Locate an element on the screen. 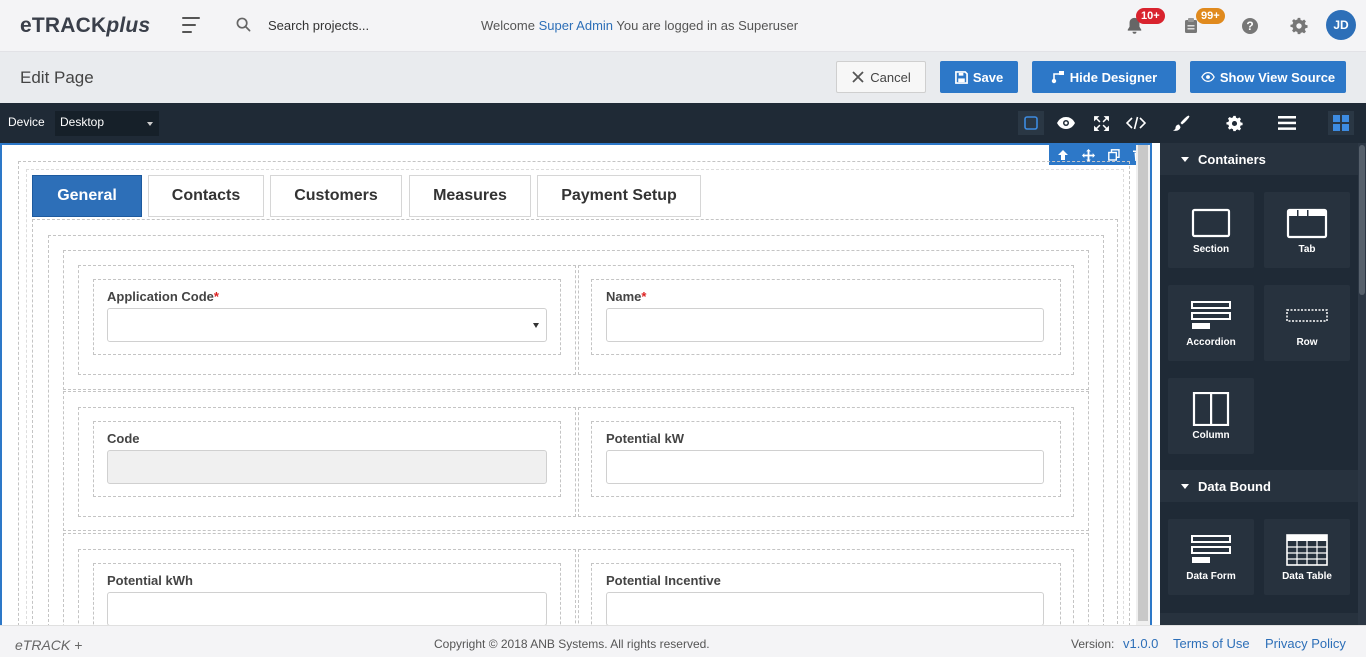 Image resolution: width=1366 pixels, height=657 pixels. tile-column: Column is located at coordinates (1211, 416).